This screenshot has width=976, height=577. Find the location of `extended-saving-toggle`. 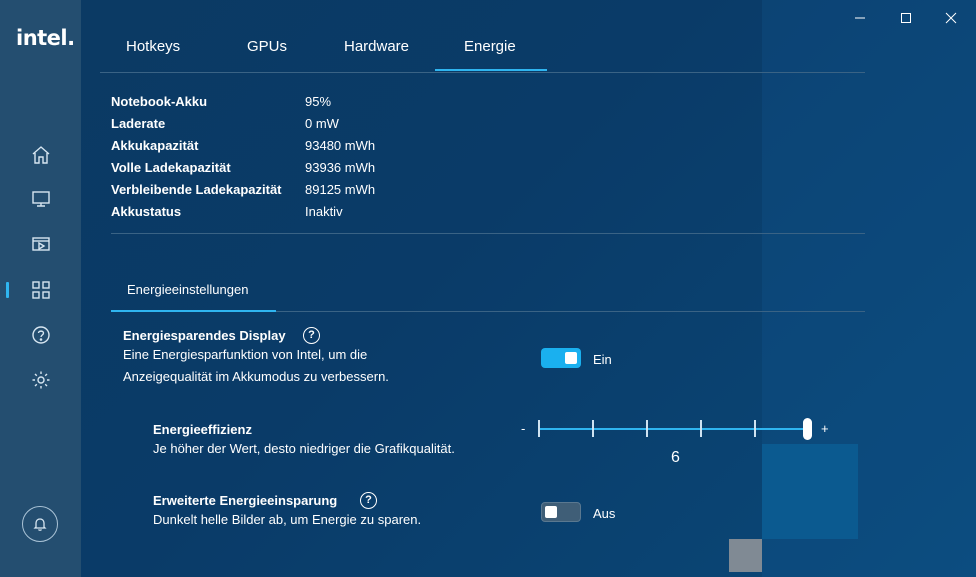

extended-saving-toggle is located at coordinates (561, 512).